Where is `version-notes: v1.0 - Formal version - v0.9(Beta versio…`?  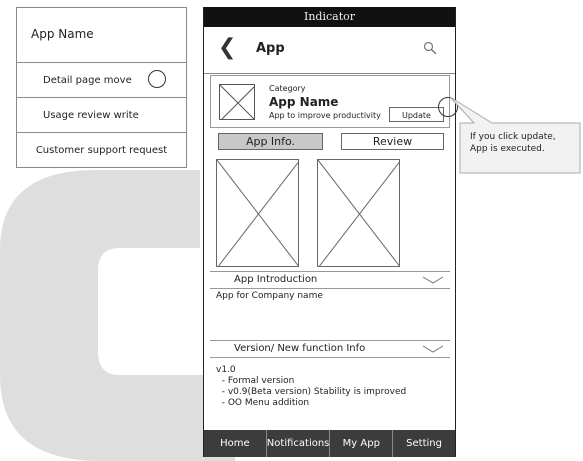 version-notes: v1.0 - Formal version - v0.9(Beta versio… is located at coordinates (311, 387).